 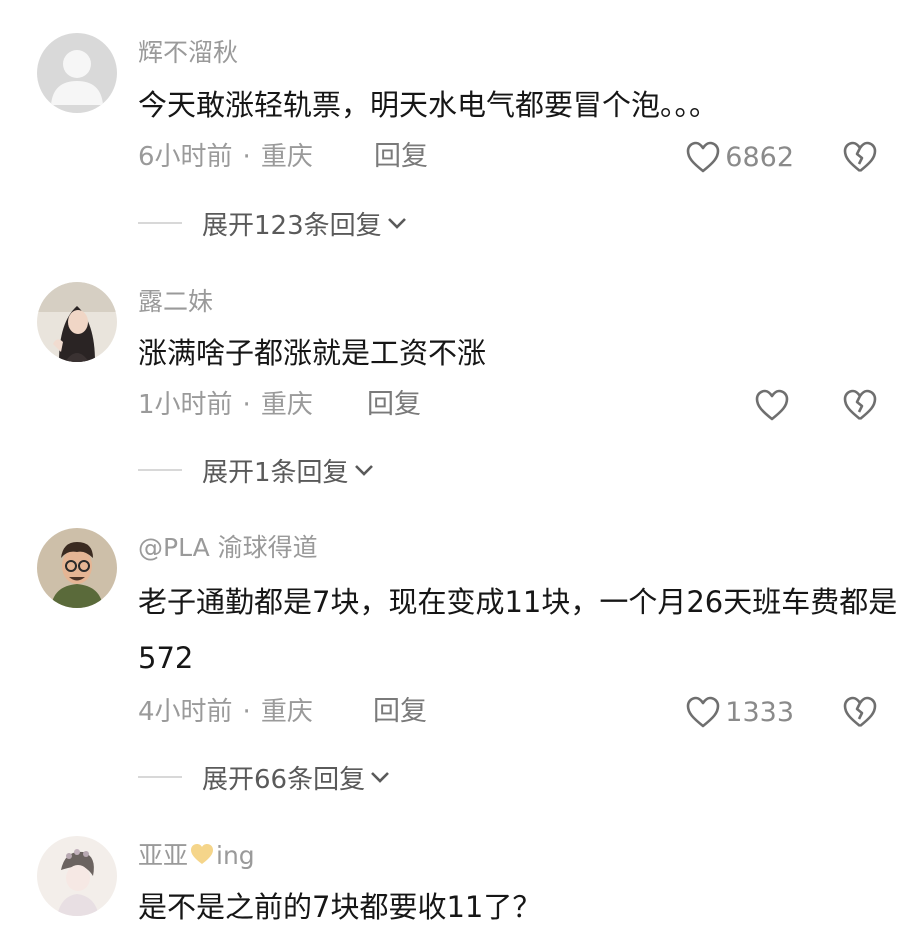 I want to click on comment-text: 涨满啥子都涨就是工资不涨, so click(x=312, y=353).